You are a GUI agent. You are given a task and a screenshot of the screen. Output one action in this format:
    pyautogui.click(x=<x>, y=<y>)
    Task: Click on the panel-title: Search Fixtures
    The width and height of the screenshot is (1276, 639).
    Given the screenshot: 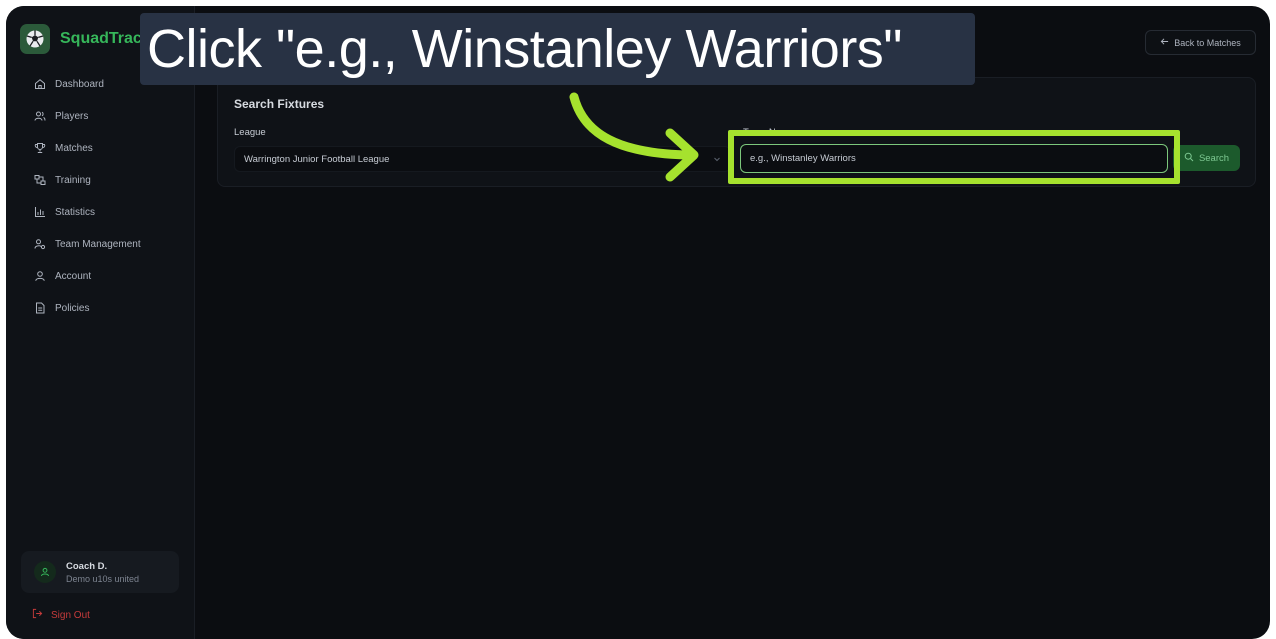 What is the action you would take?
    pyautogui.click(x=279, y=104)
    